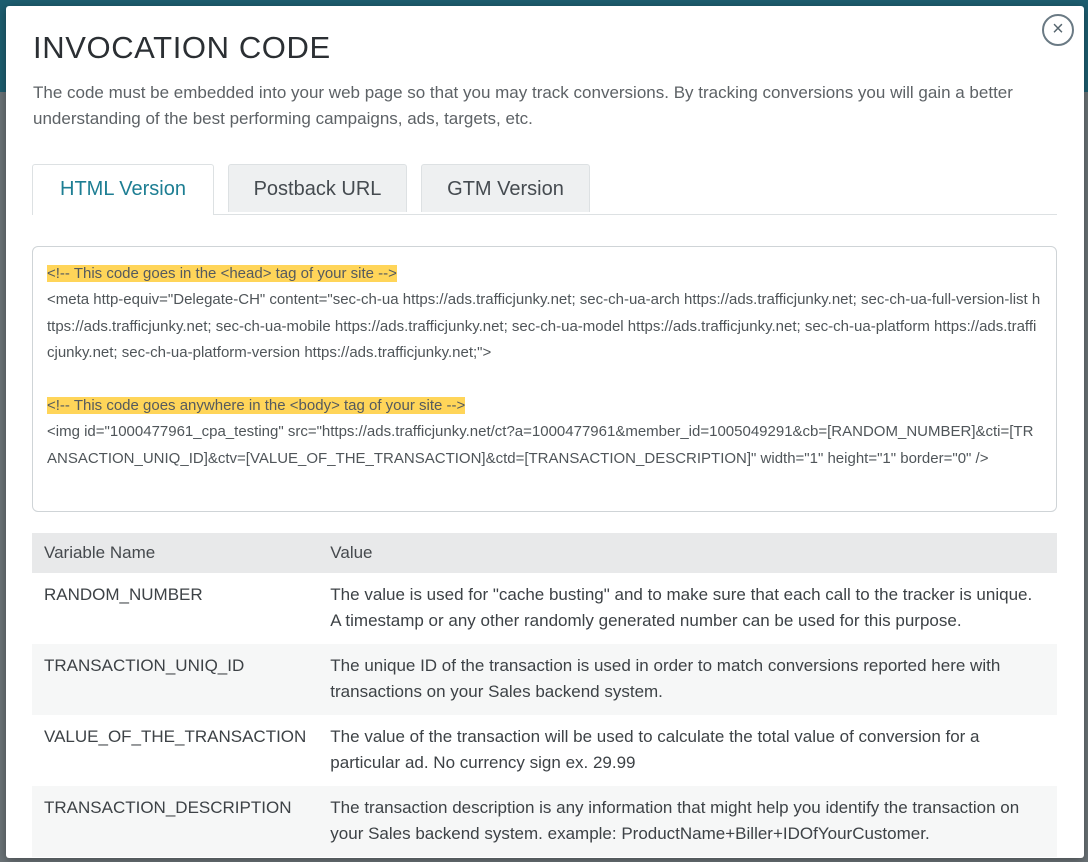 This screenshot has width=1088, height=862. What do you see at coordinates (505, 188) in the screenshot?
I see `tab-gtm-version: GTM Version` at bounding box center [505, 188].